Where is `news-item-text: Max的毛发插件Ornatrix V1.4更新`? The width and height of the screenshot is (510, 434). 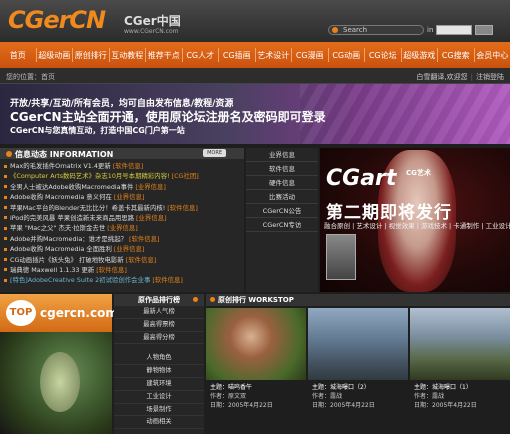 news-item-text: Max的毛发插件Ornatrix V1.4更新 is located at coordinates (60, 166).